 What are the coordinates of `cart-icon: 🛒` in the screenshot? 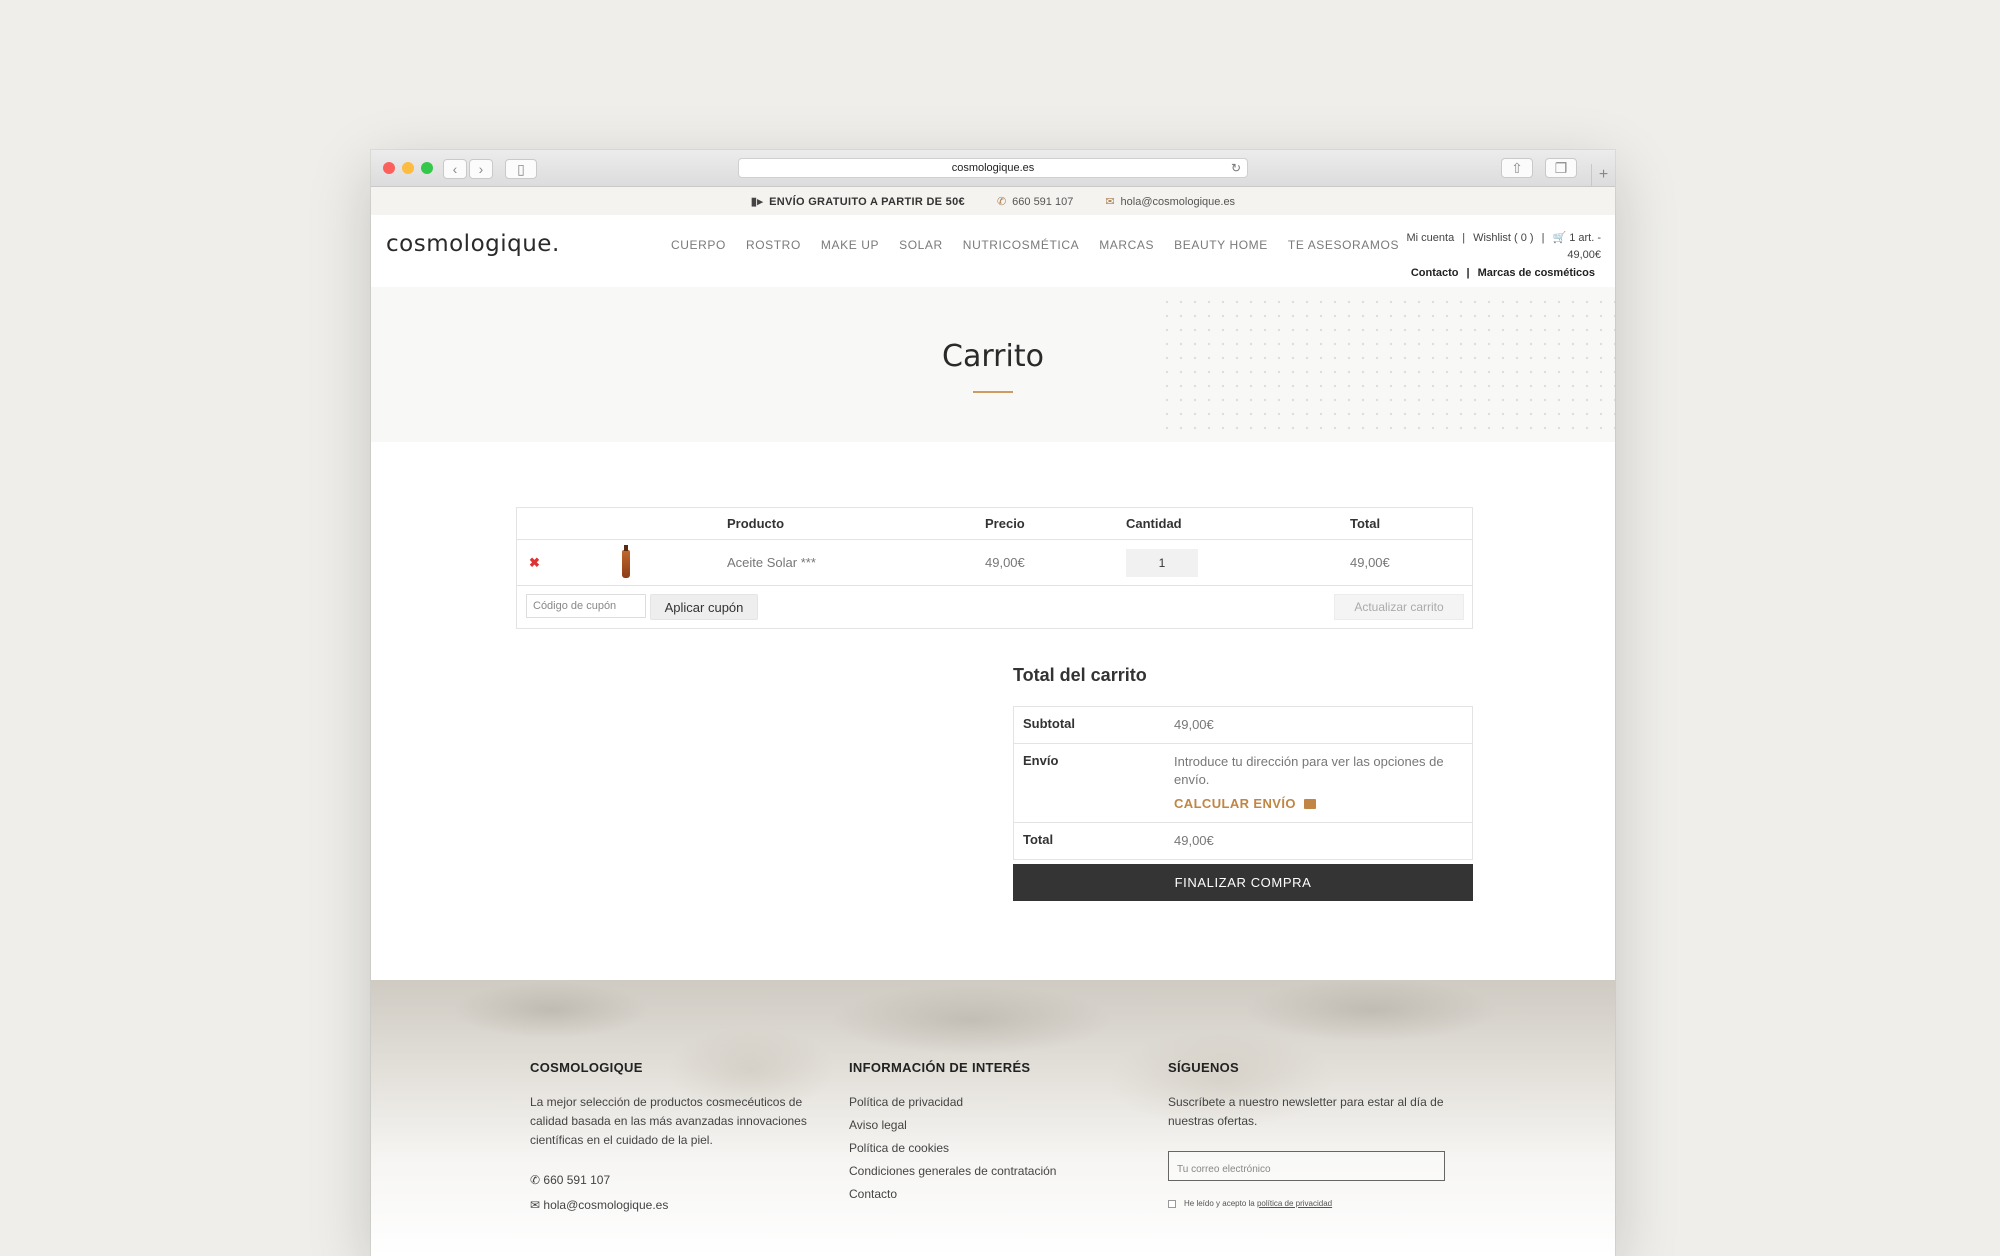 It's located at (1559, 238).